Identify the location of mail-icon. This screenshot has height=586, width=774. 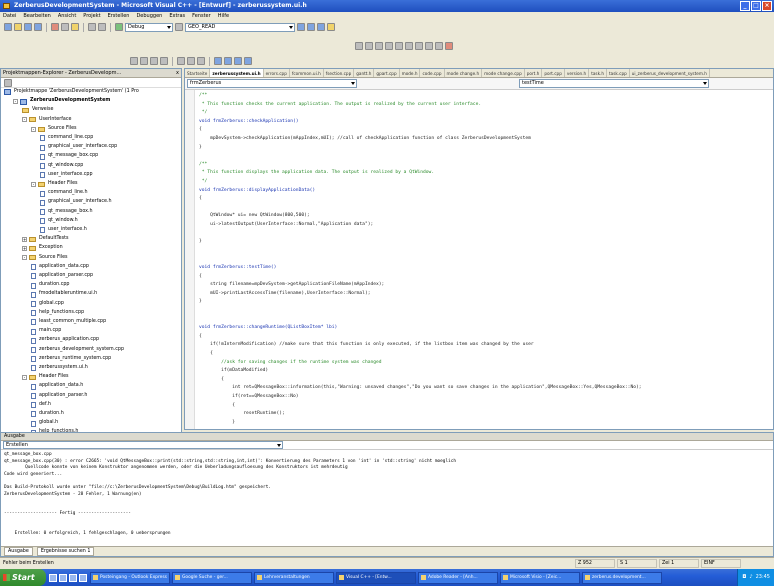
(73, 577).